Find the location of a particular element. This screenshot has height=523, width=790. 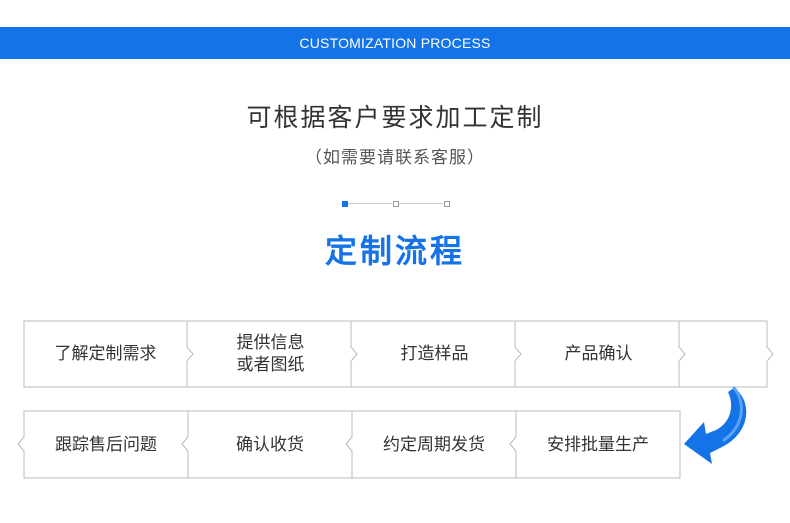

page-title: 可根据客户要求加工定制 is located at coordinates (395, 117).